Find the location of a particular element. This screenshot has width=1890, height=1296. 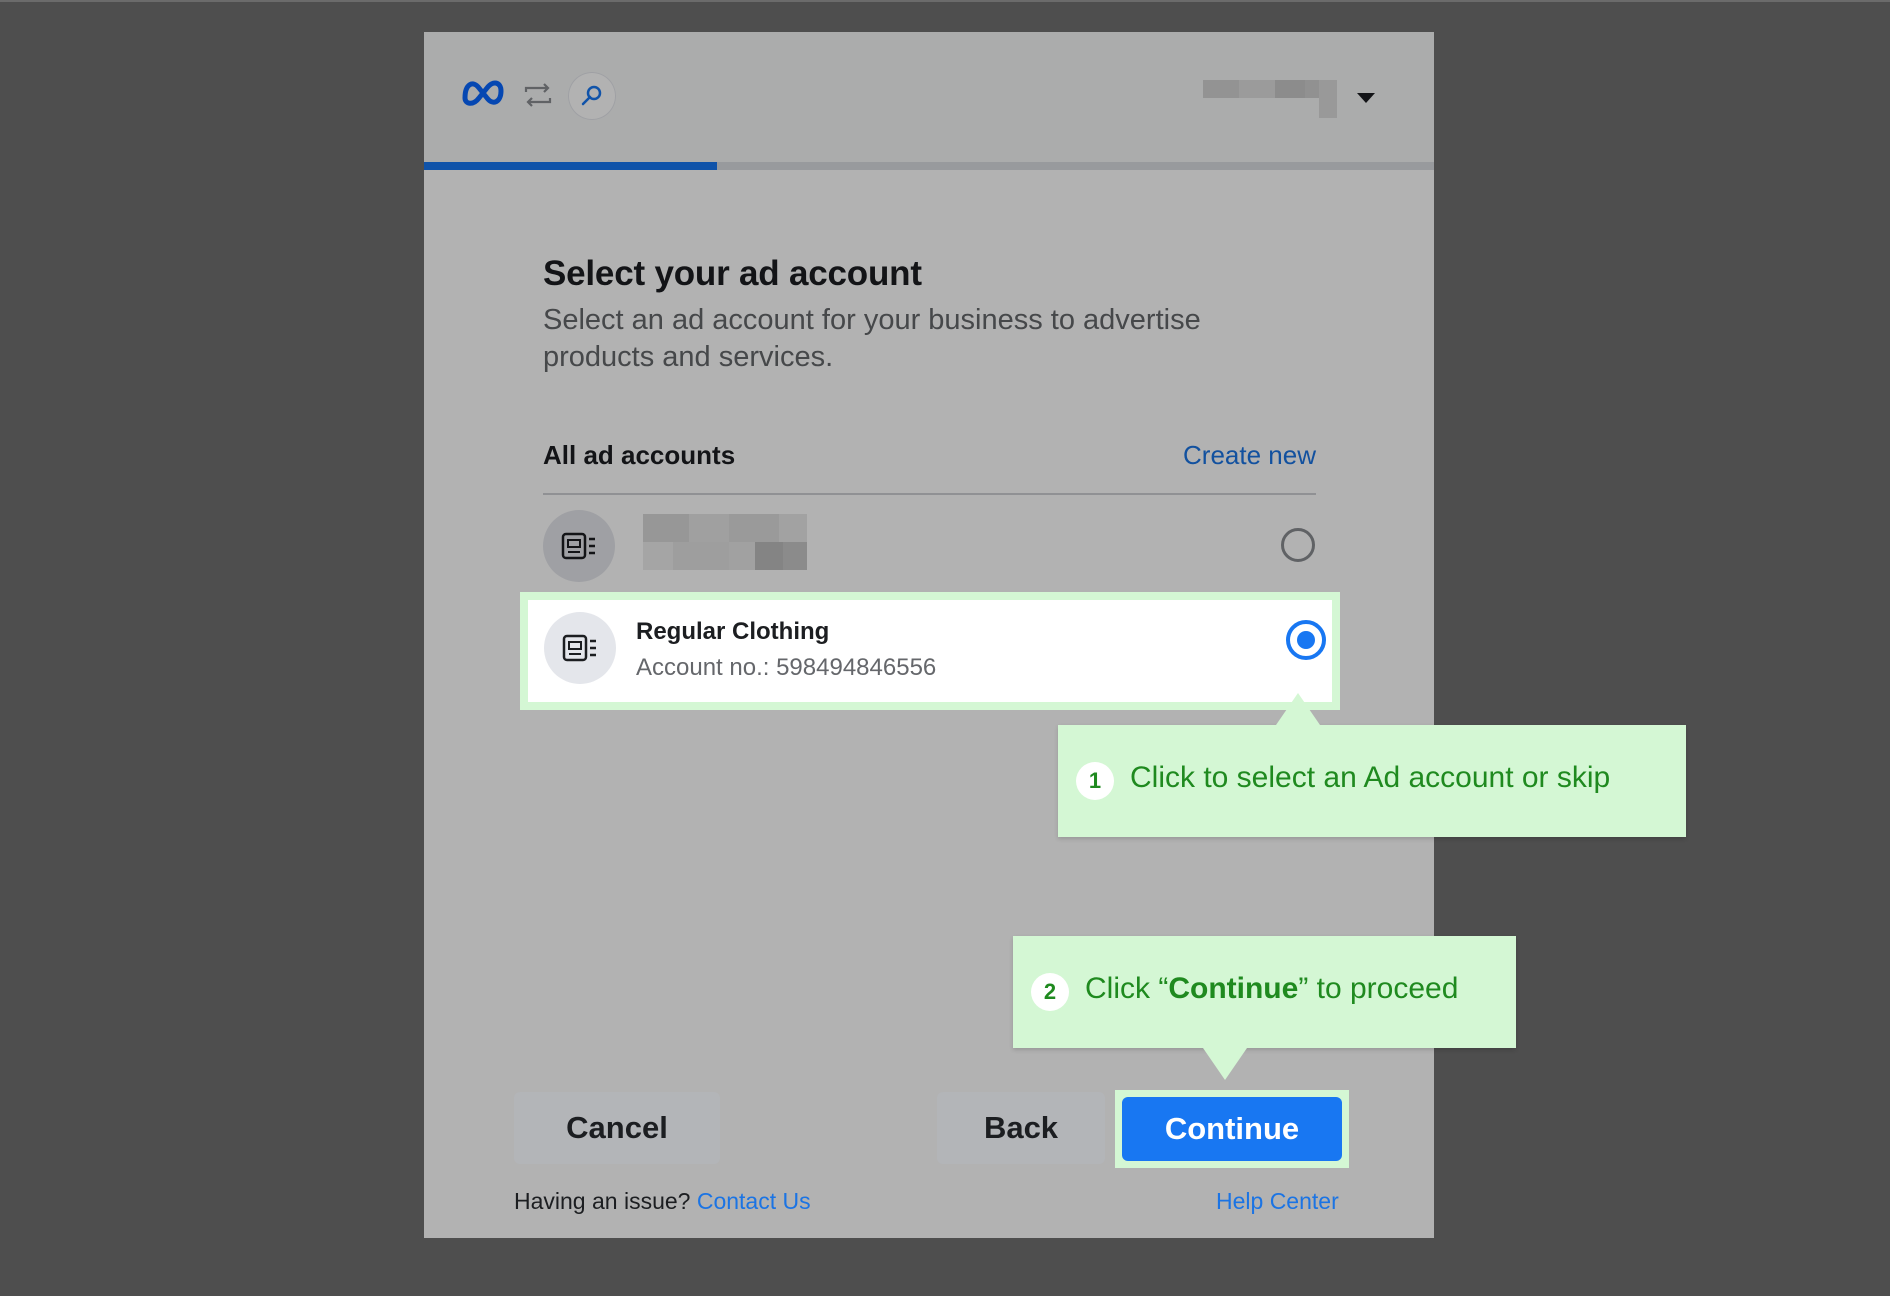

step-number-badge: 2 is located at coordinates (1050, 992).